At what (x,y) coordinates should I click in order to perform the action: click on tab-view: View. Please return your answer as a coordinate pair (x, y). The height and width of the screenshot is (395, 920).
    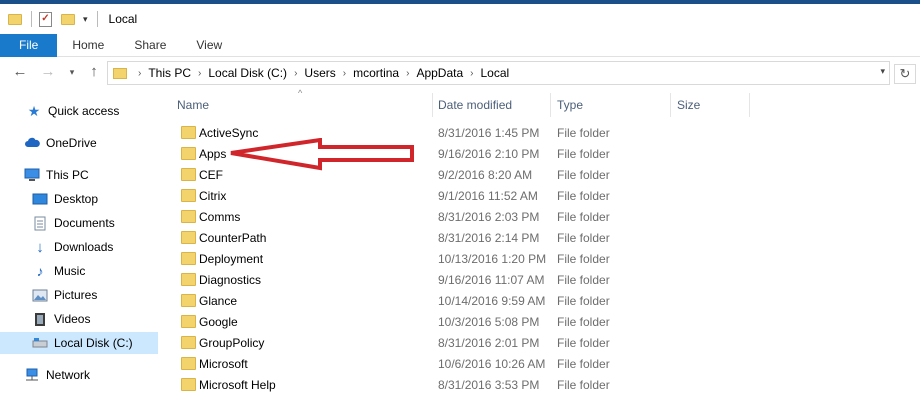
    Looking at the image, I should click on (209, 45).